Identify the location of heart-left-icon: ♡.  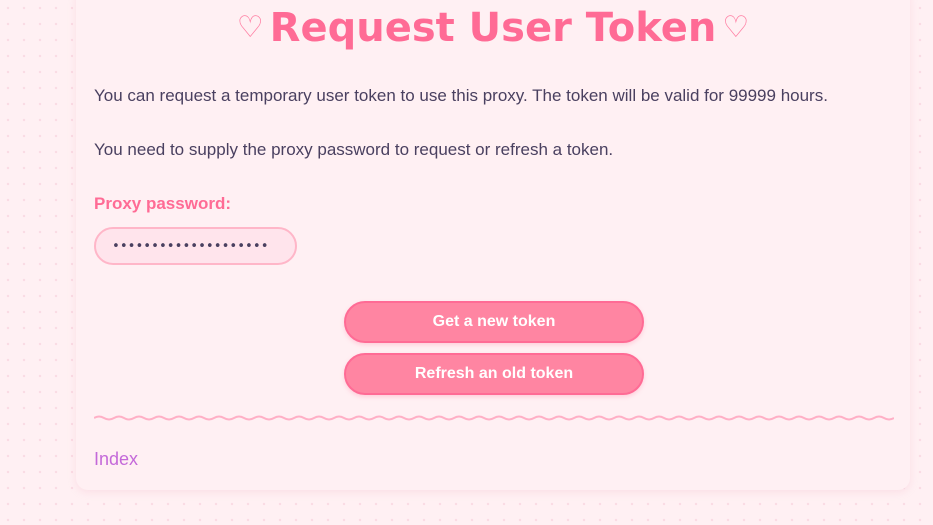
(250, 27).